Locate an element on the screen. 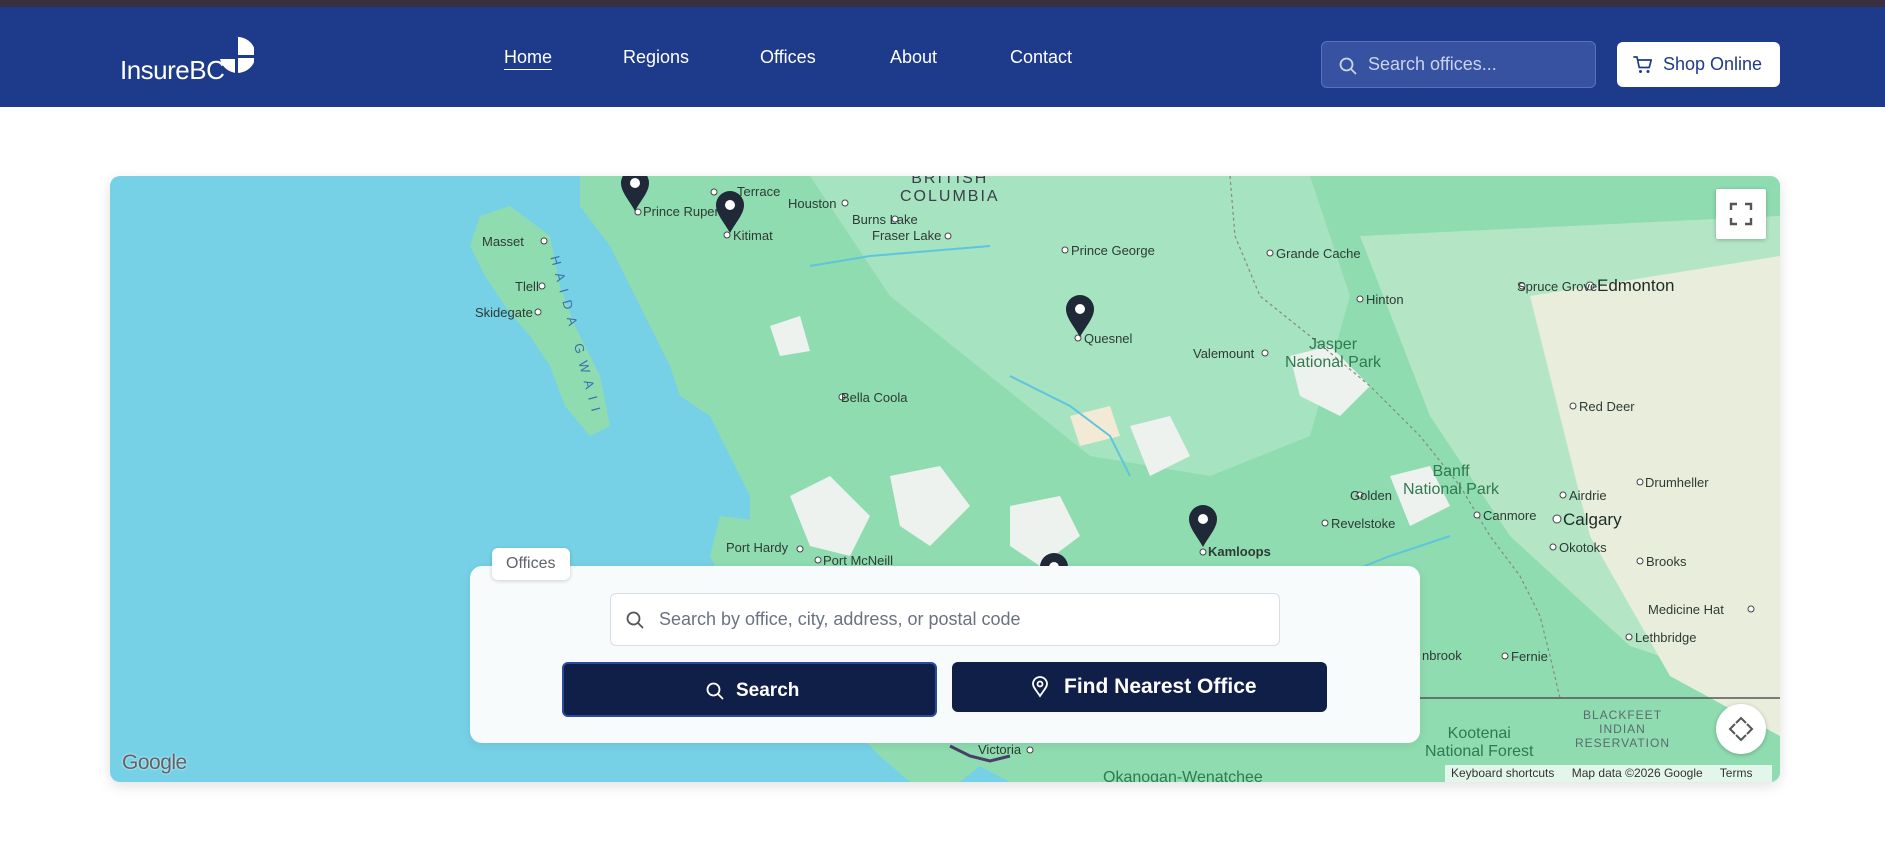 The height and width of the screenshot is (868, 1885). label-burns-lake: Burns Lake is located at coordinates (885, 219).